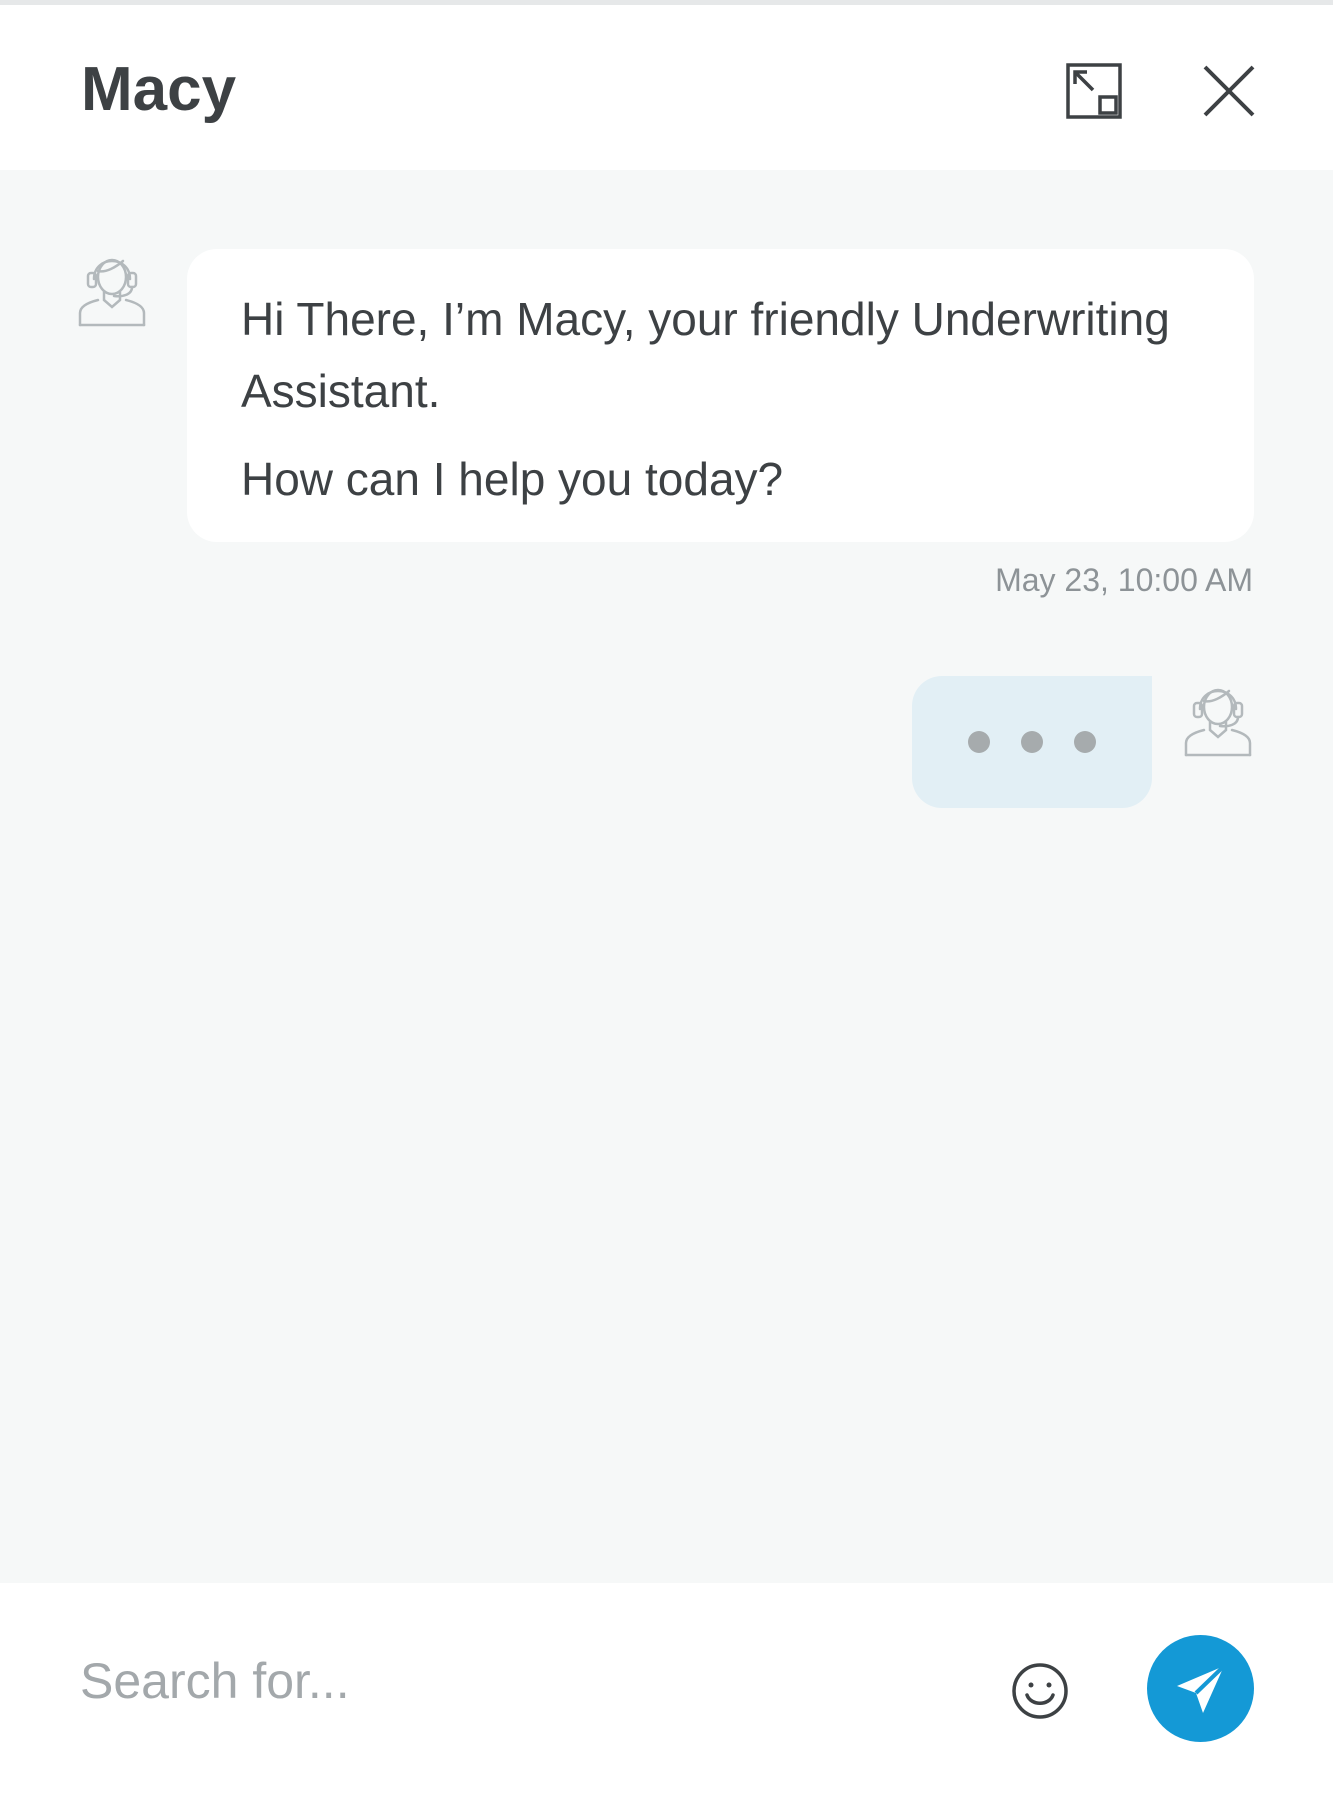  I want to click on paper-plane-icon, so click(1200, 1688).